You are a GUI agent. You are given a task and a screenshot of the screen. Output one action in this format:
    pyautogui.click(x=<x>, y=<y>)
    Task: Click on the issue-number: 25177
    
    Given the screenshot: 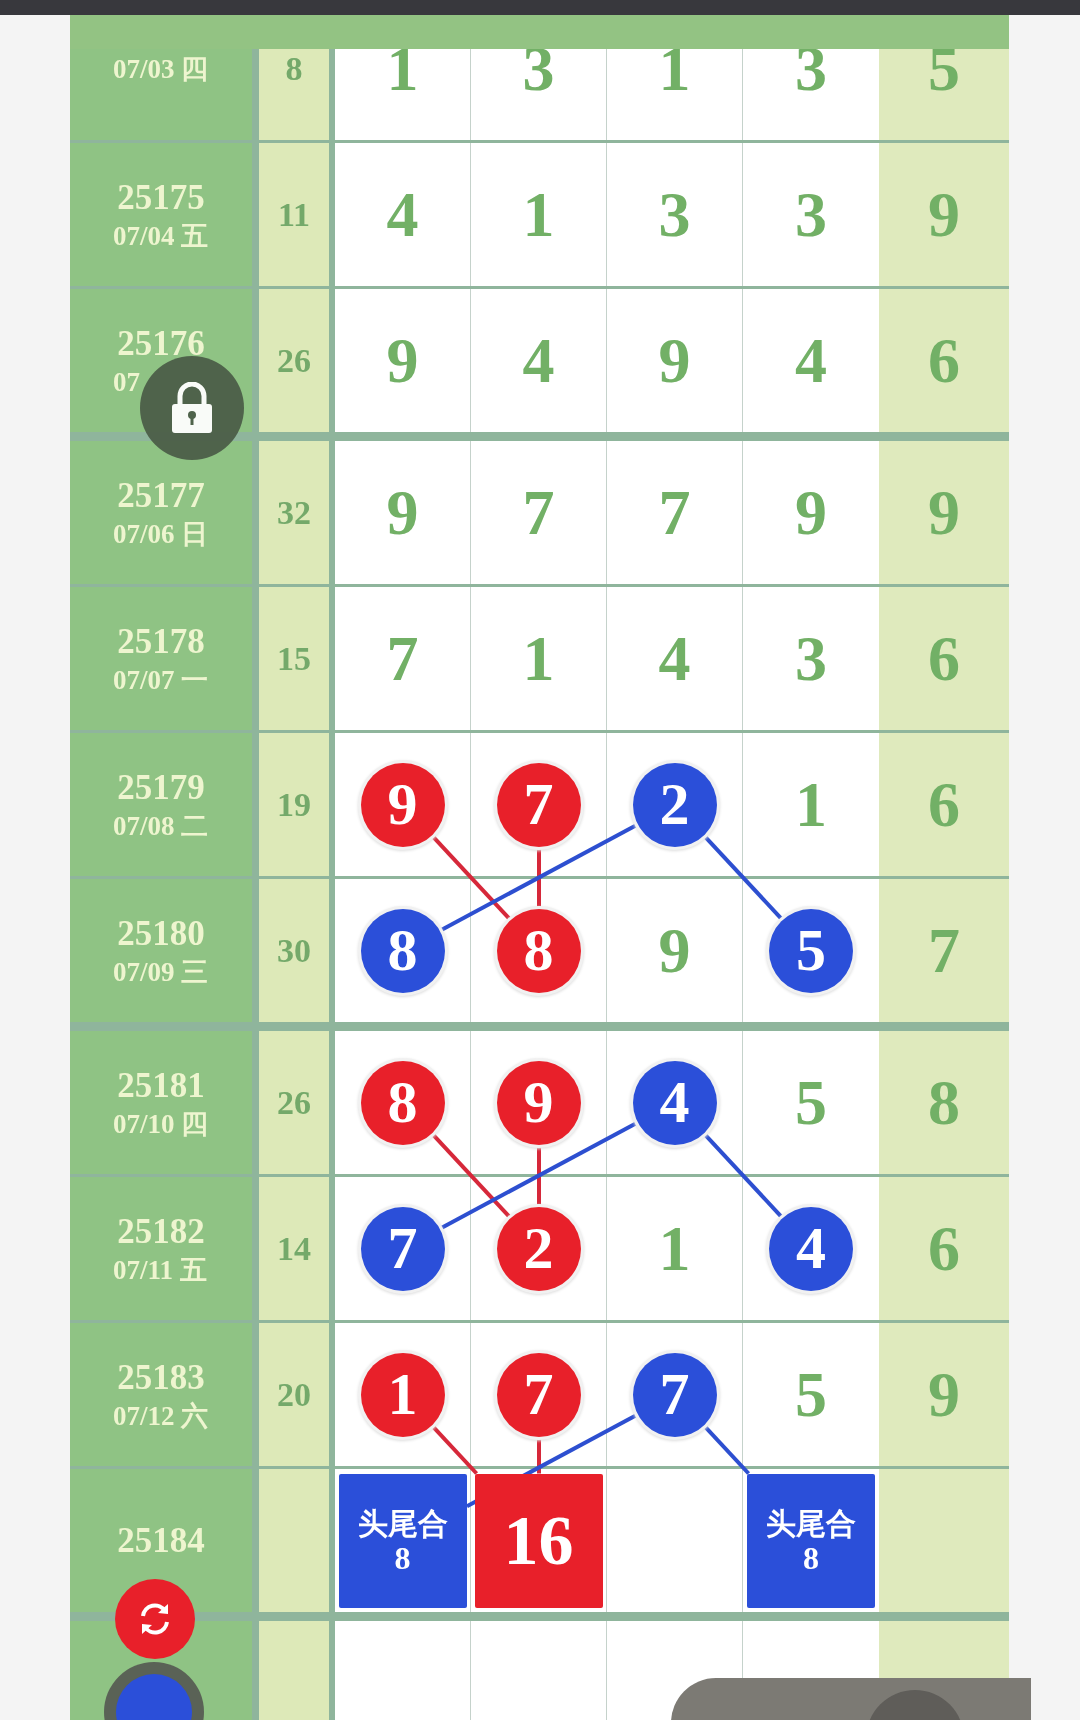 What is the action you would take?
    pyautogui.click(x=161, y=495)
    